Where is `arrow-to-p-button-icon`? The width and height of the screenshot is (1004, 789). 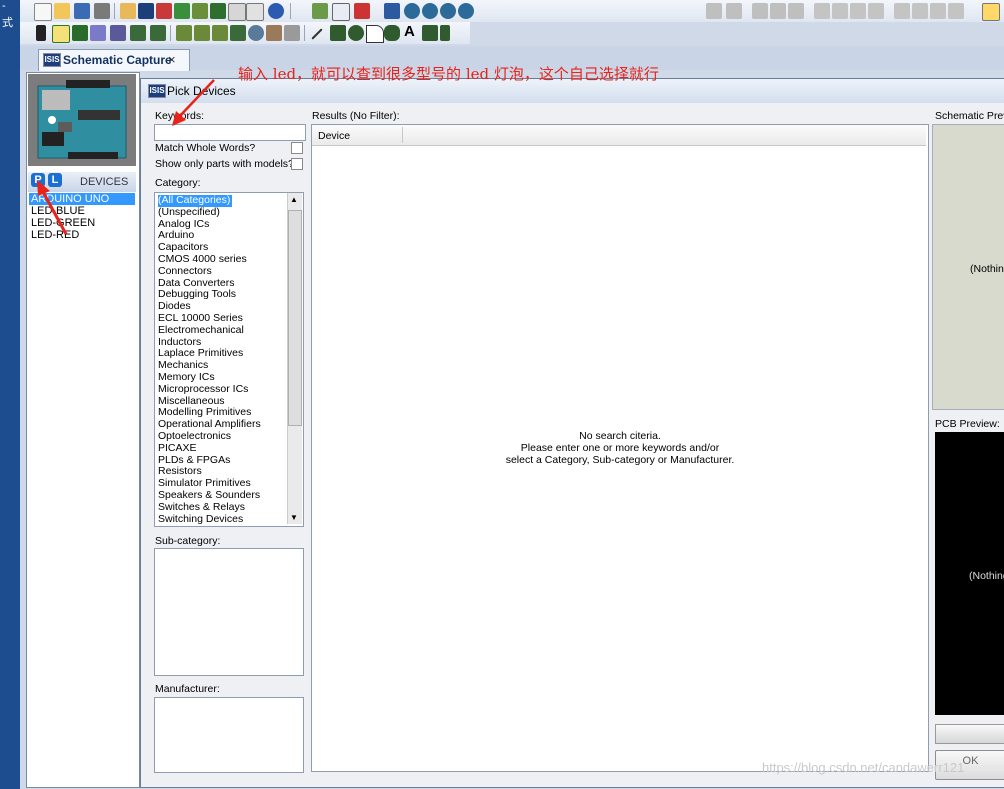 arrow-to-p-button-icon is located at coordinates (52, 207).